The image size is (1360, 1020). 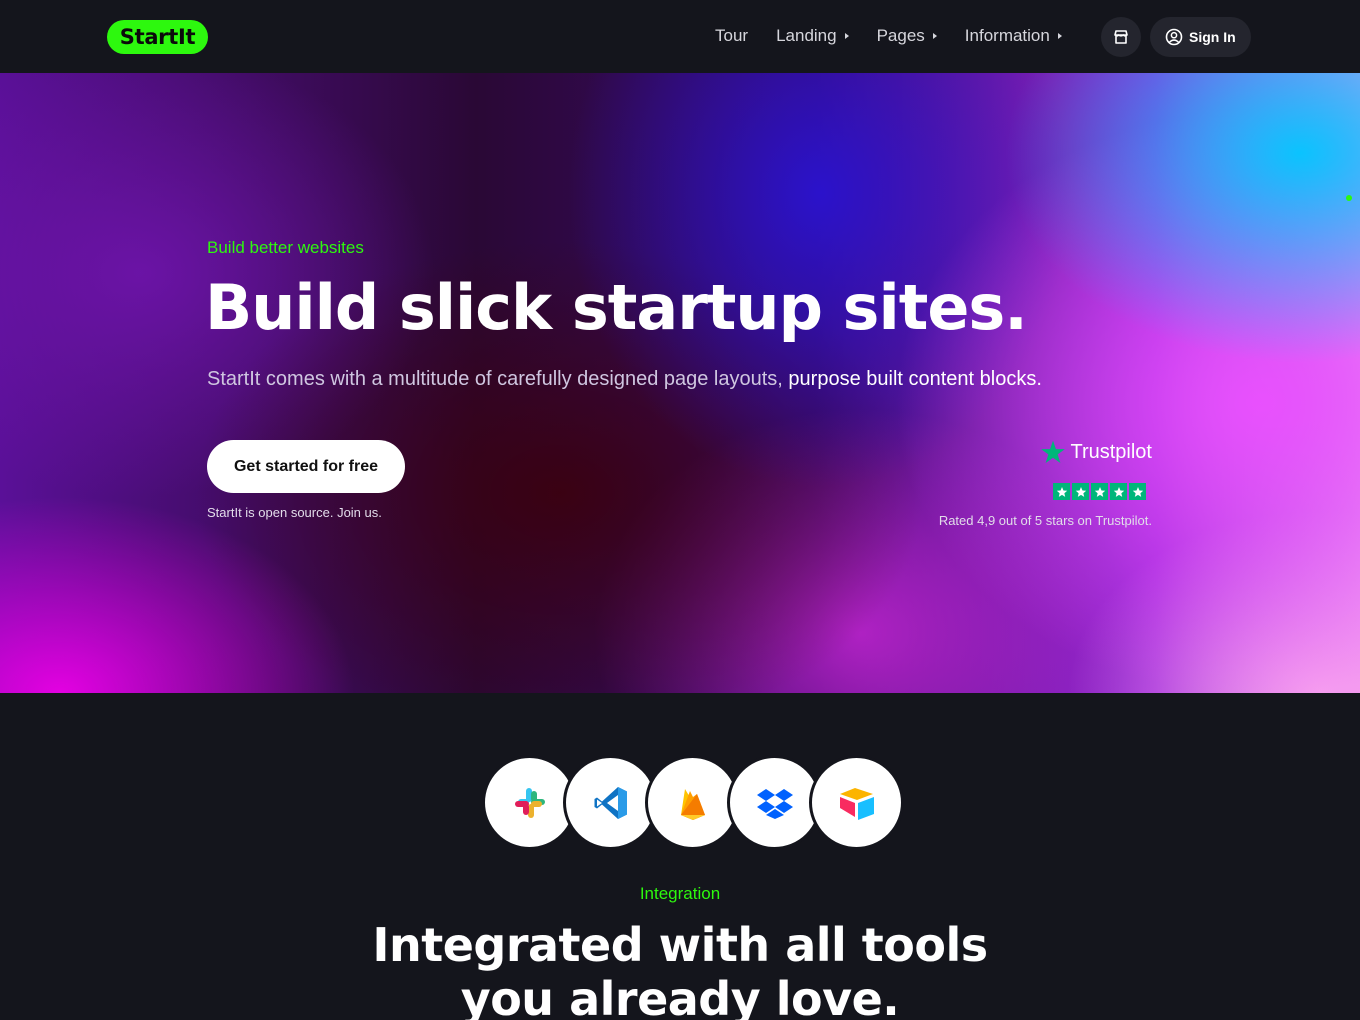 I want to click on store-icon, so click(x=1121, y=37).